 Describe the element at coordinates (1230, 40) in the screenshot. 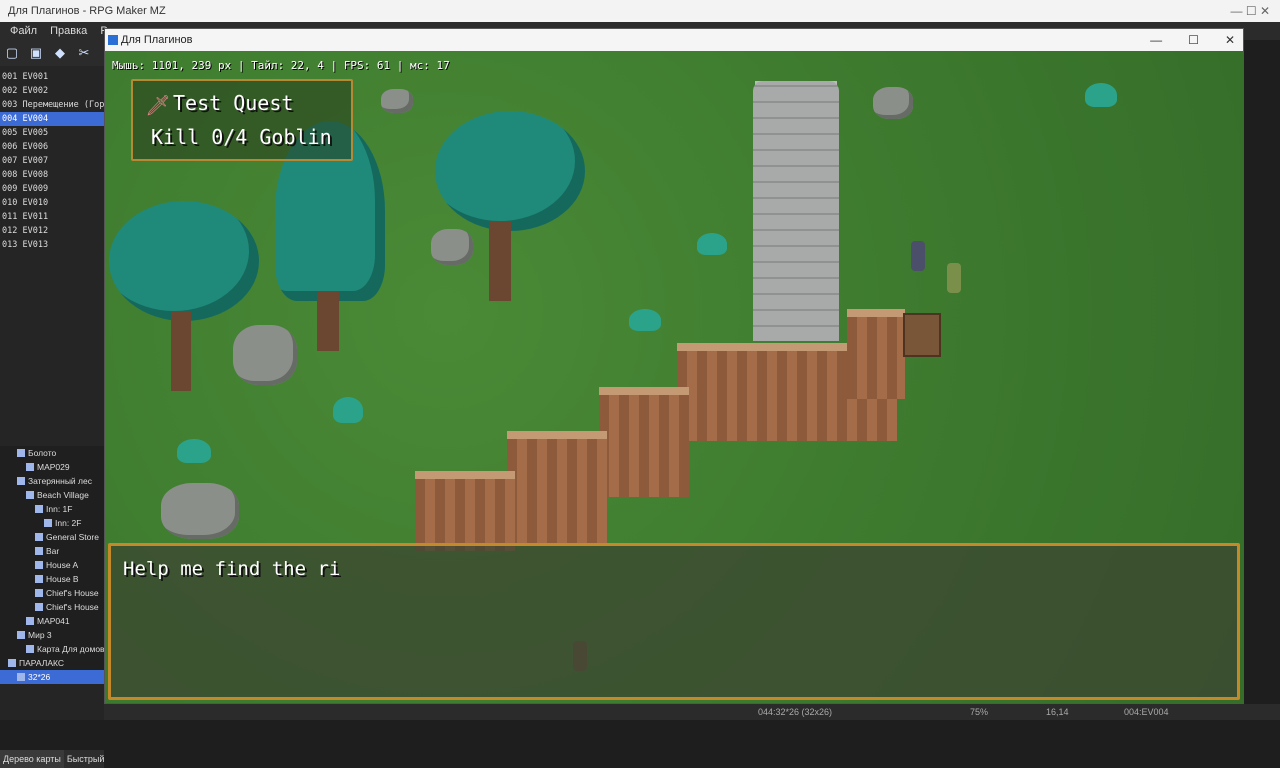

I see `close-button: ✕` at that location.